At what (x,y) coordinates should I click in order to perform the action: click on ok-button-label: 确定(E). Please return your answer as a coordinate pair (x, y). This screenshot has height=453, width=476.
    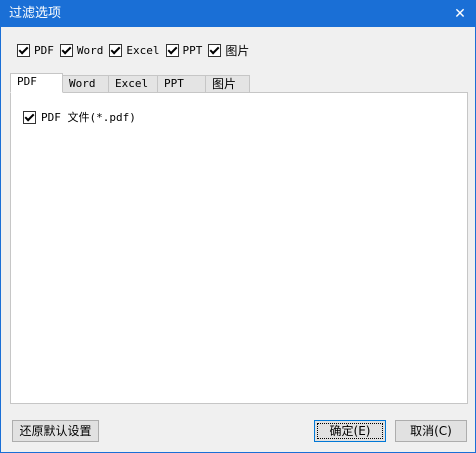
    Looking at the image, I should click on (350, 431).